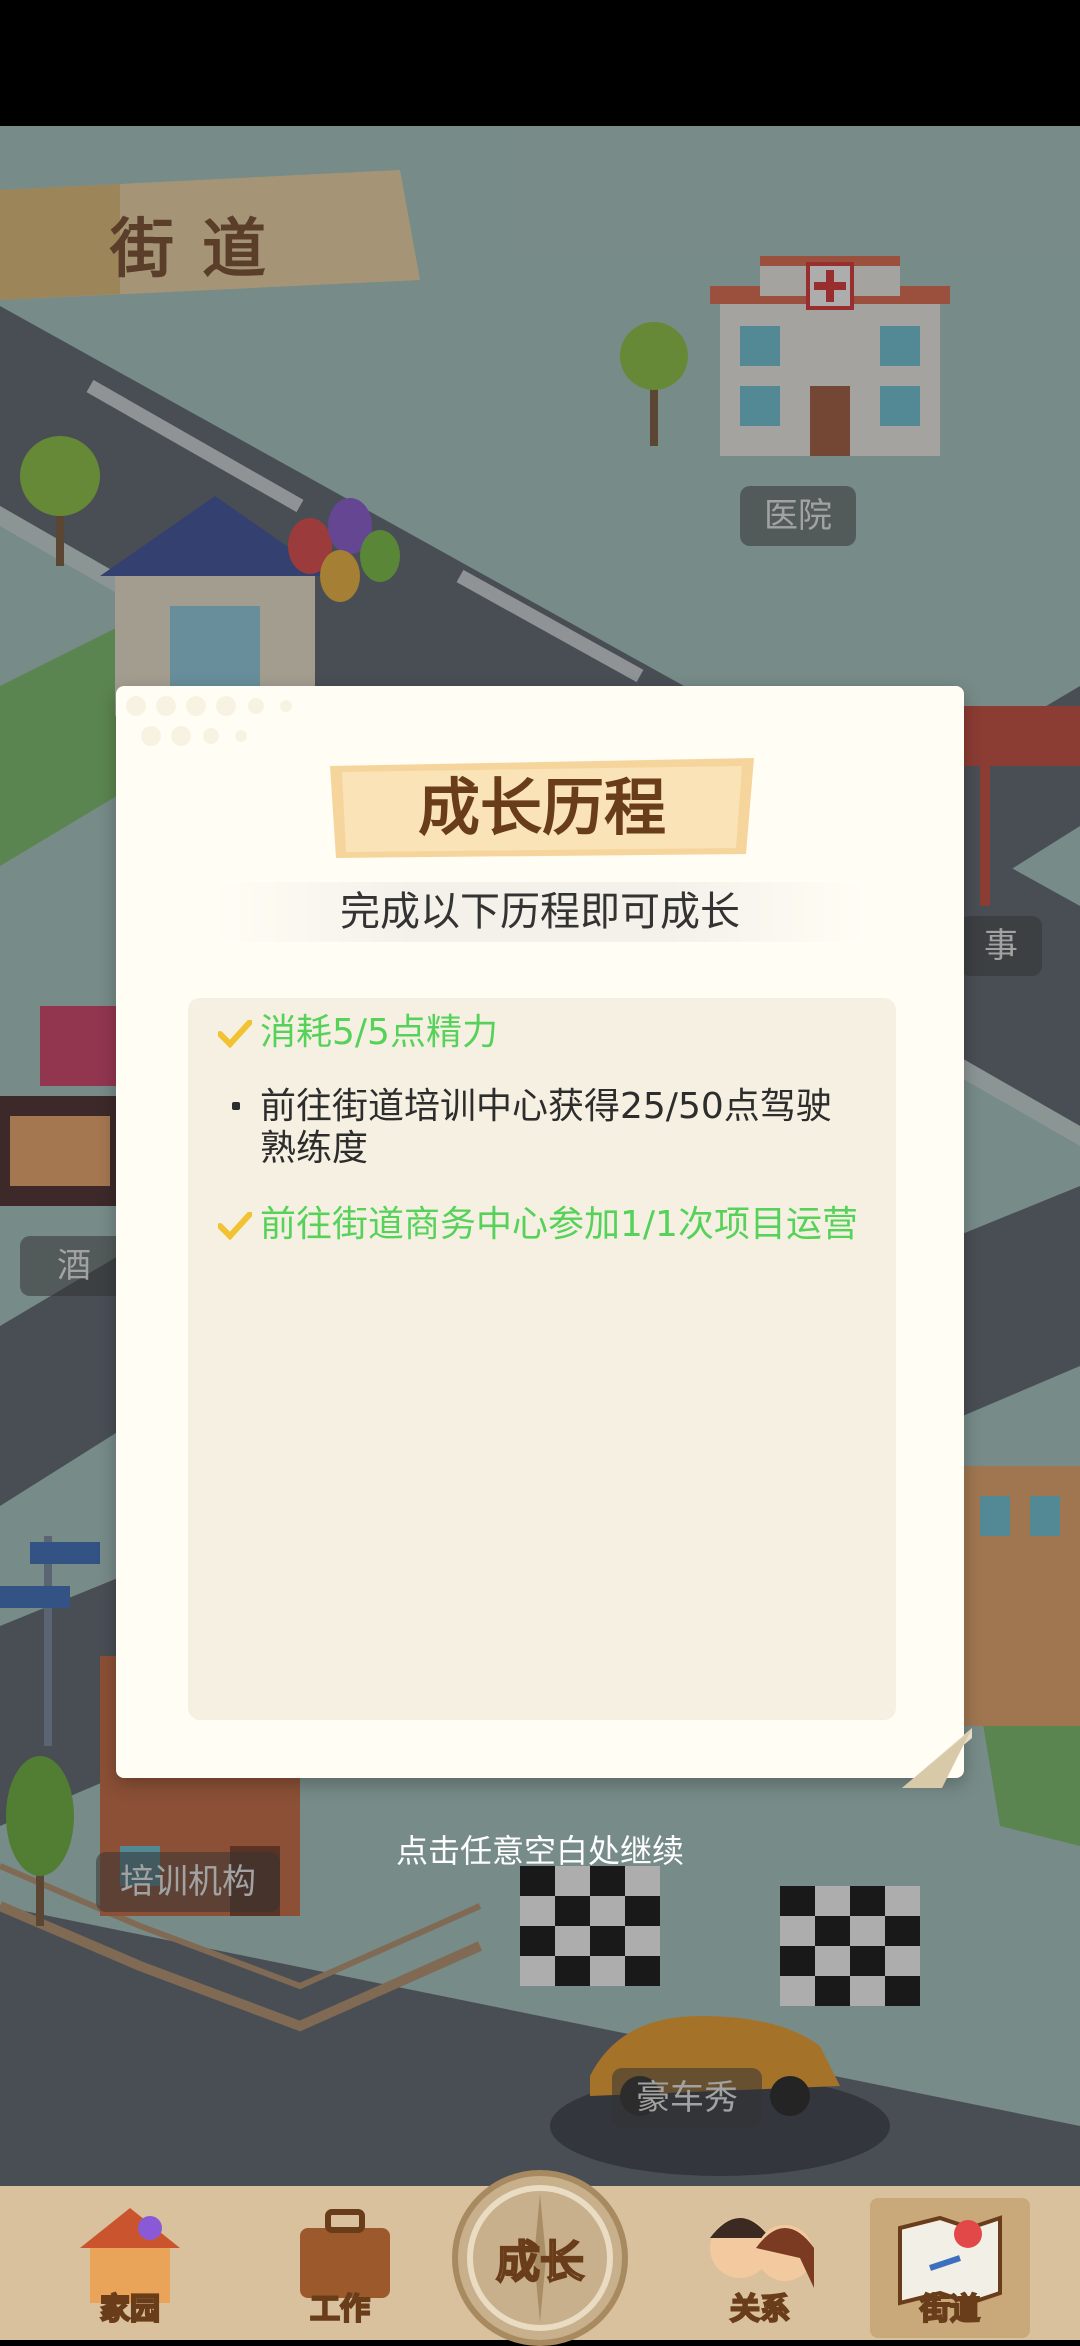 The height and width of the screenshot is (2346, 1080). What do you see at coordinates (950, 2268) in the screenshot?
I see `nav-item-street: 街道` at bounding box center [950, 2268].